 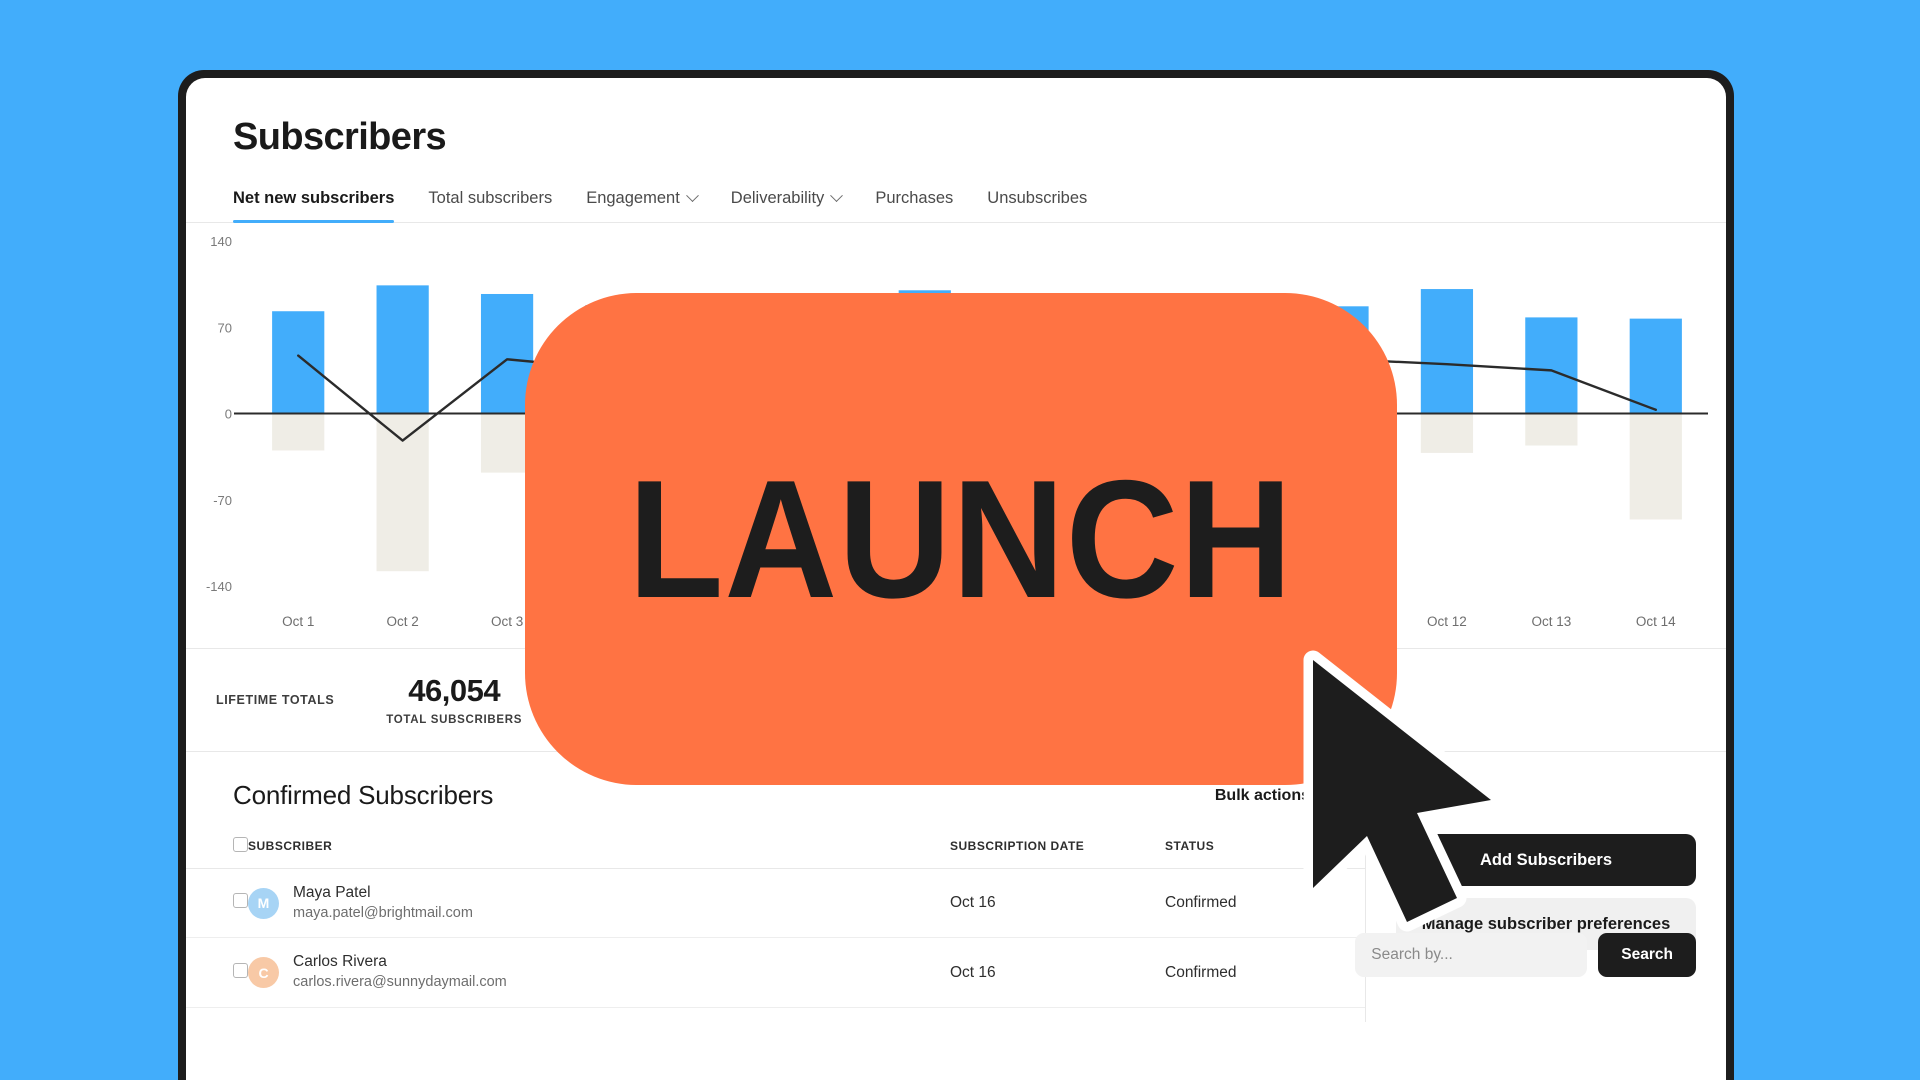 What do you see at coordinates (219, 586) in the screenshot?
I see `svg-text: -140` at bounding box center [219, 586].